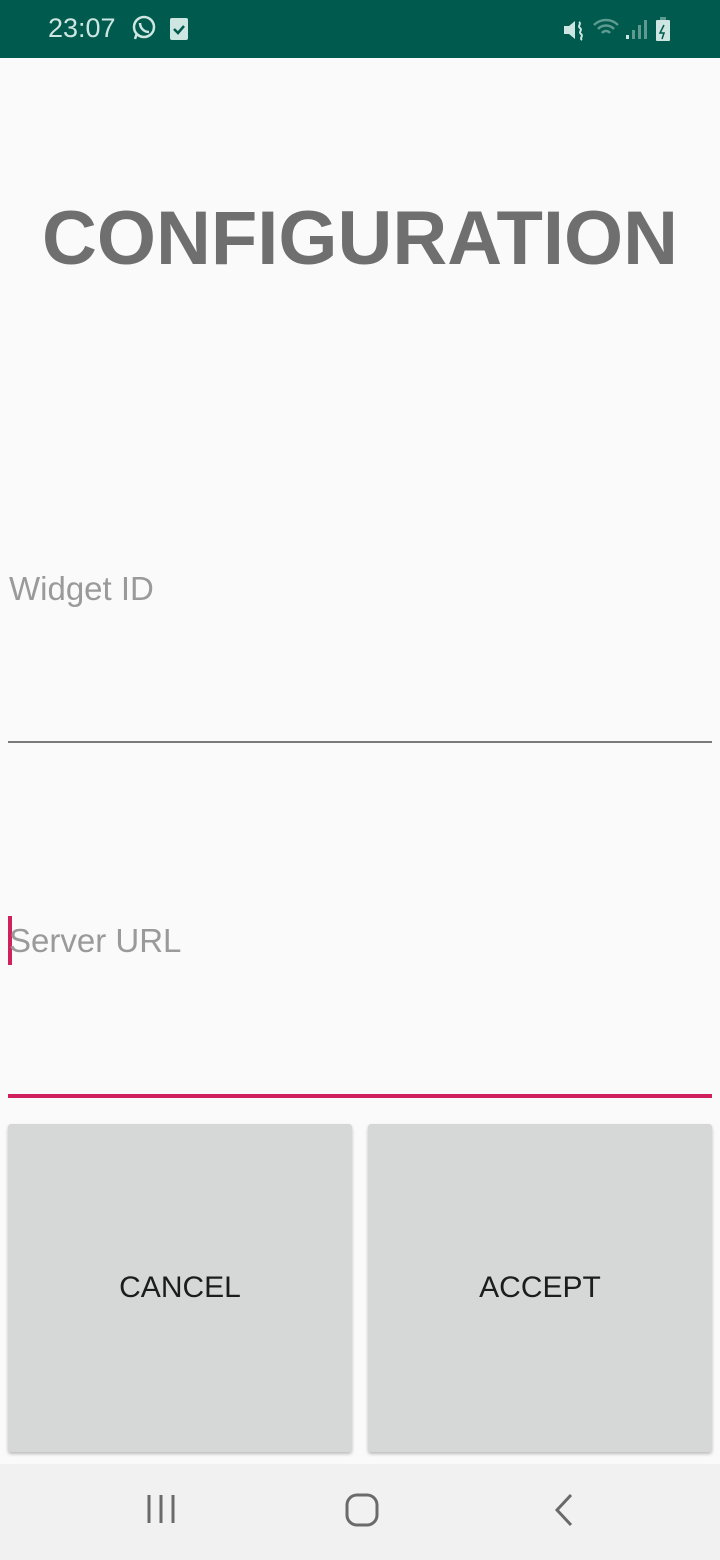  I want to click on widget-id-field, so click(360, 589).